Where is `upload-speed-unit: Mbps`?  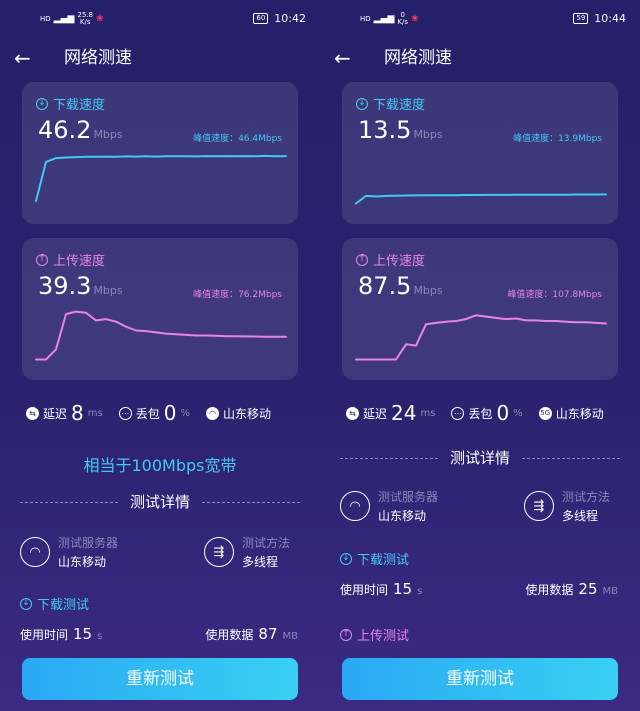 upload-speed-unit: Mbps is located at coordinates (428, 290).